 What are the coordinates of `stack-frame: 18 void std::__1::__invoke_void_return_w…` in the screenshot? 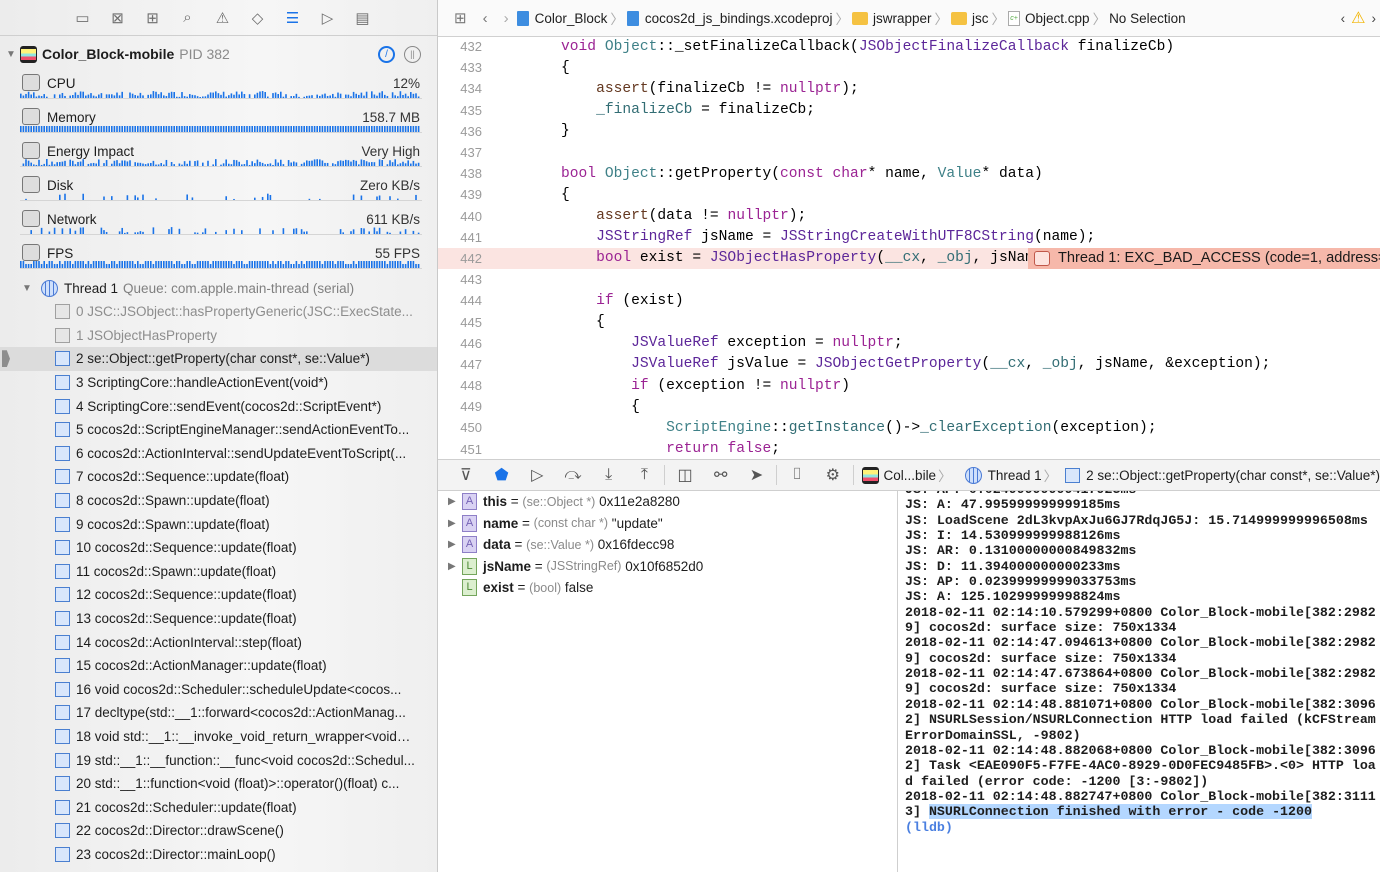 It's located at (218, 737).